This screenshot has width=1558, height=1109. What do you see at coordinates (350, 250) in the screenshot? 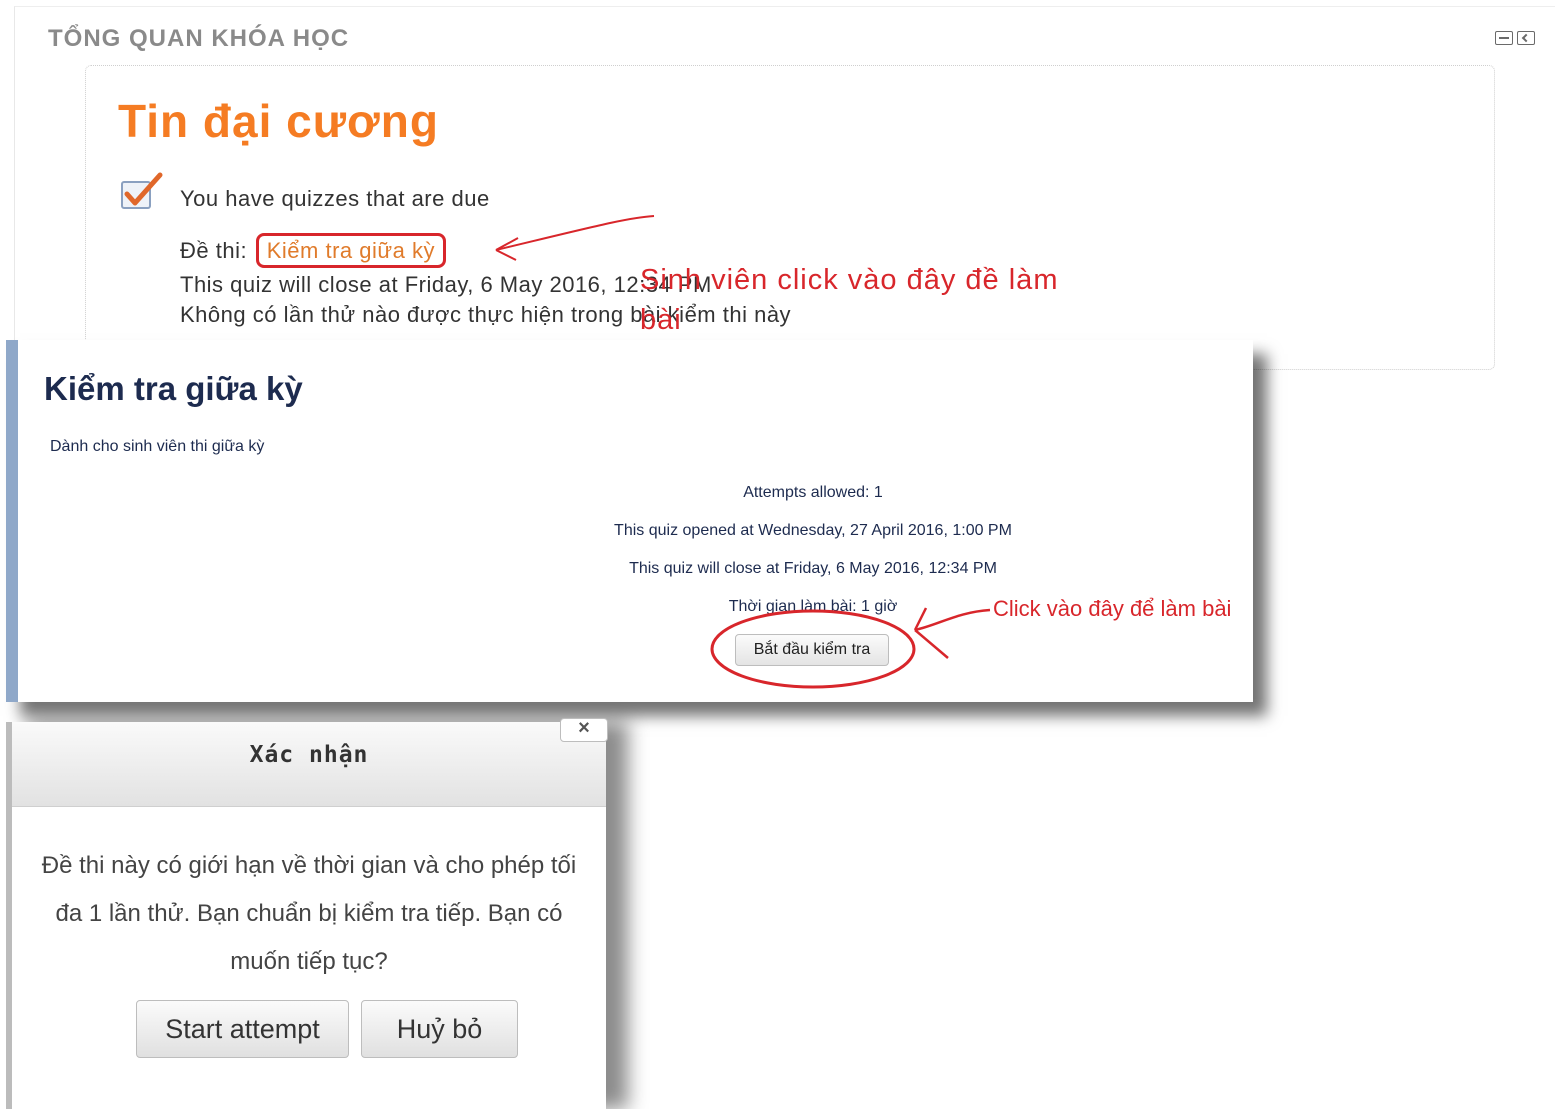
I see `quiz-link: Kiểm tra giữa kỳ` at bounding box center [350, 250].